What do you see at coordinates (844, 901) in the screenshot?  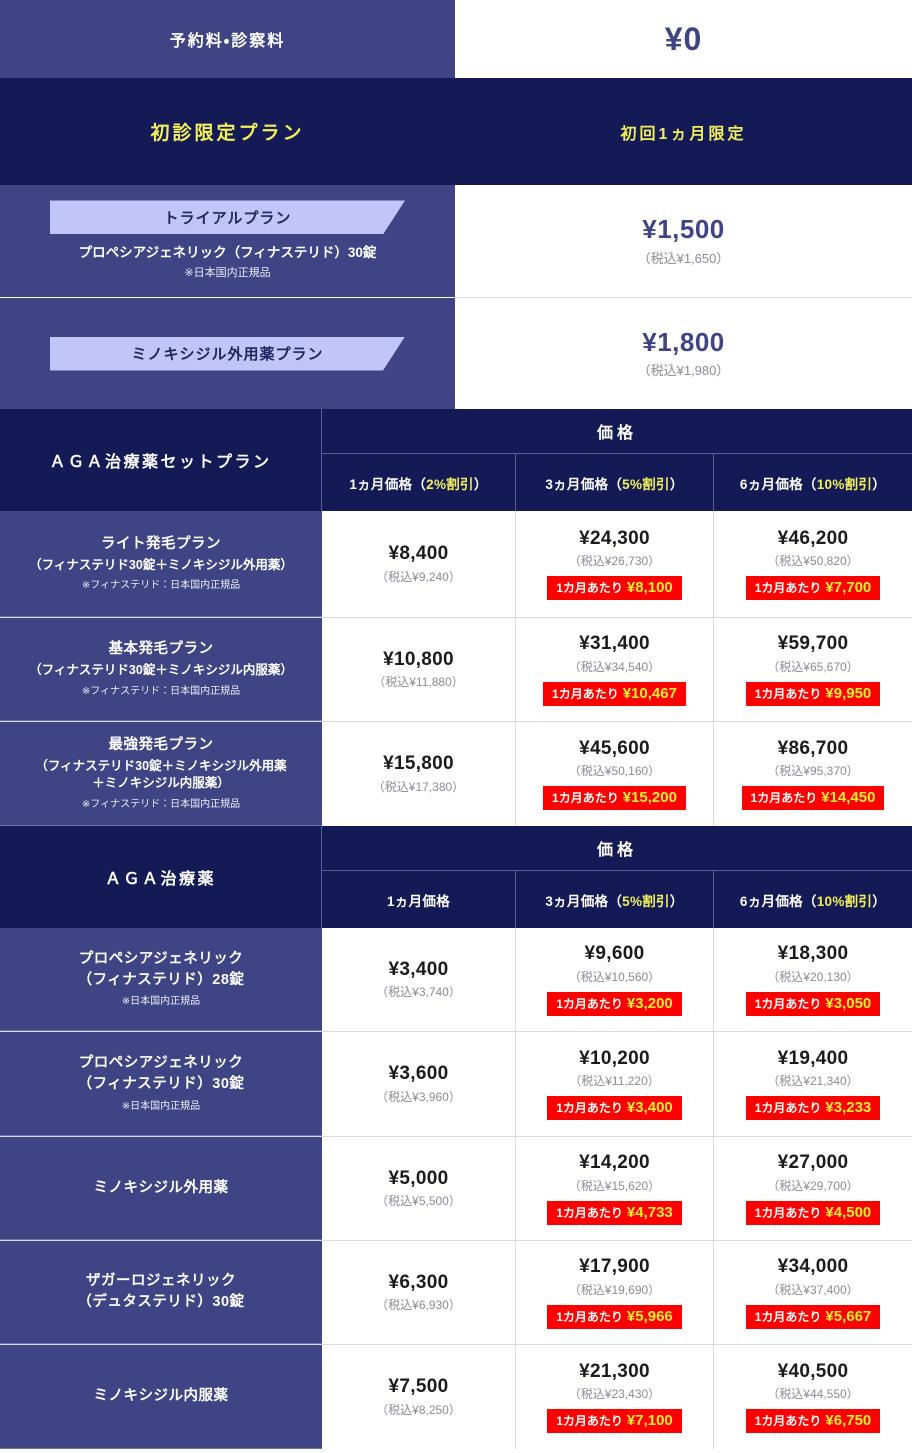 I see `drug-col-6month-discount: 10%割引` at bounding box center [844, 901].